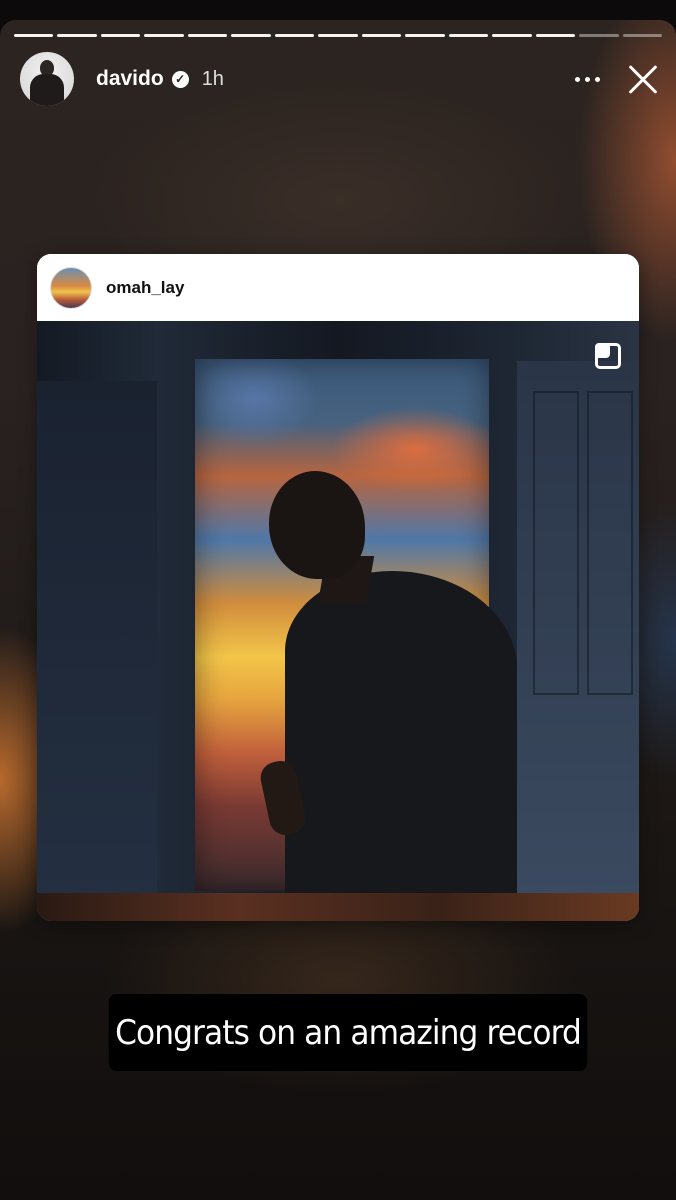 The width and height of the screenshot is (676, 1200). What do you see at coordinates (97, 651) in the screenshot?
I see `wall-panel-left` at bounding box center [97, 651].